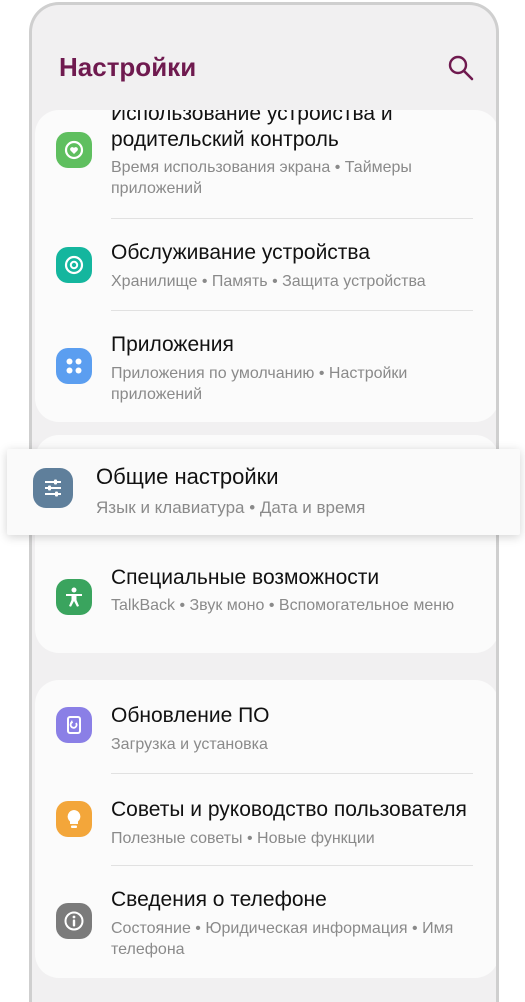 The width and height of the screenshot is (525, 1002). What do you see at coordinates (189, 744) in the screenshot?
I see `menu-item-subtitle: Загрузка и установка` at bounding box center [189, 744].